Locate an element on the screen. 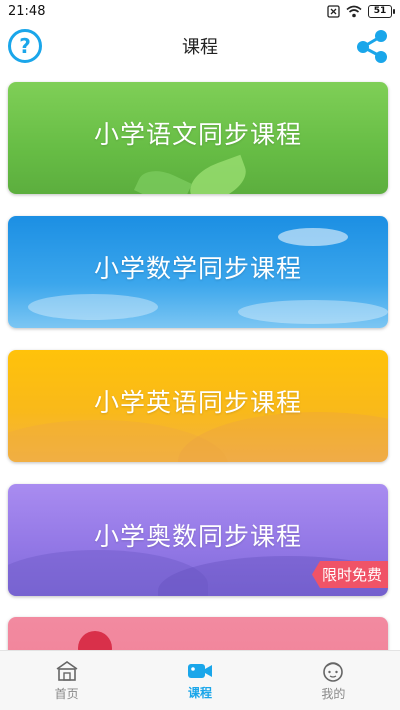 The image size is (400, 710). tab-label: 首页 is located at coordinates (66, 693).